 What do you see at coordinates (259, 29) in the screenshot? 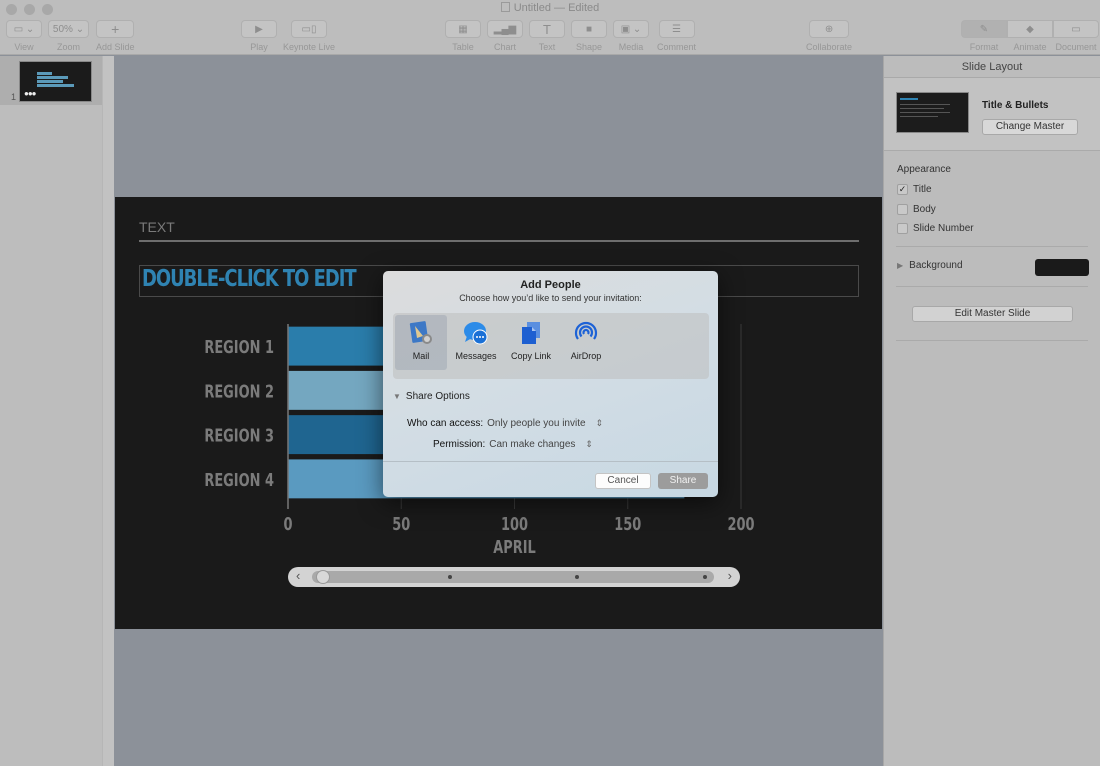
I see `play-icon: ▶` at bounding box center [259, 29].